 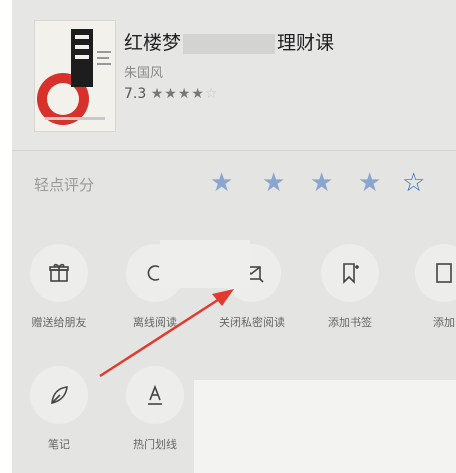 I want to click on leaf-pen-icon, so click(x=59, y=395).